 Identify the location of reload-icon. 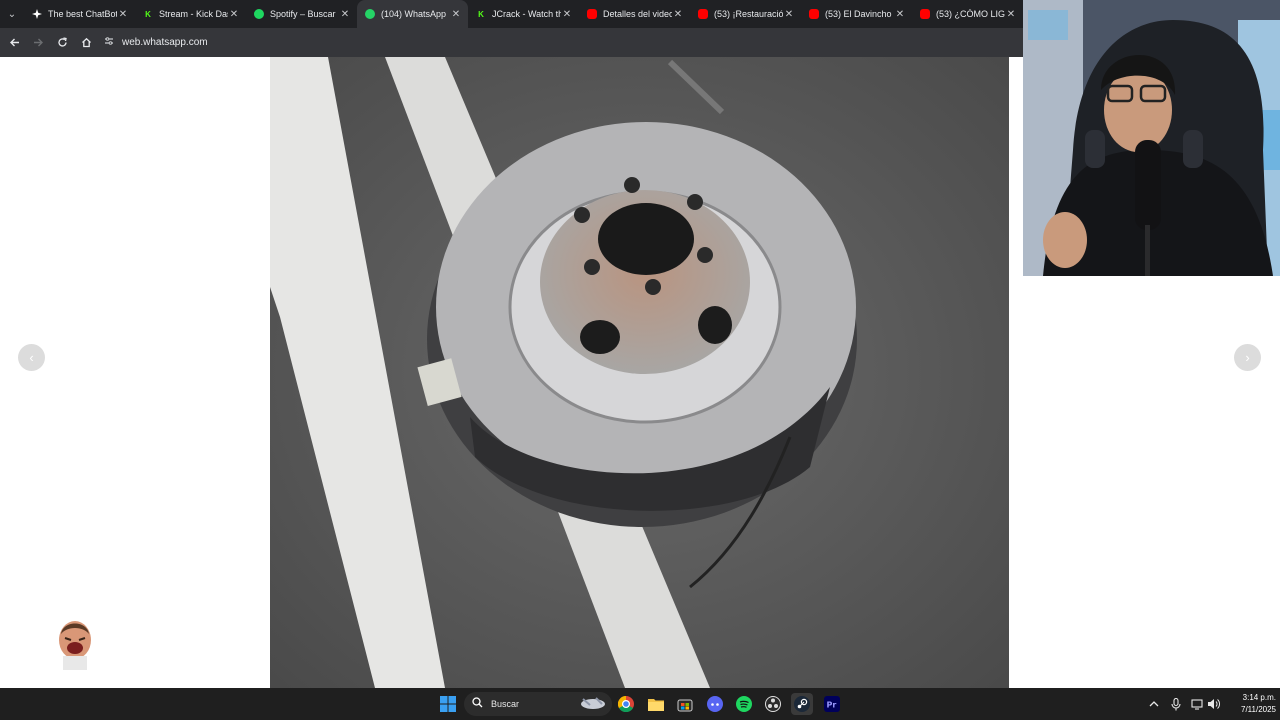
(62, 42).